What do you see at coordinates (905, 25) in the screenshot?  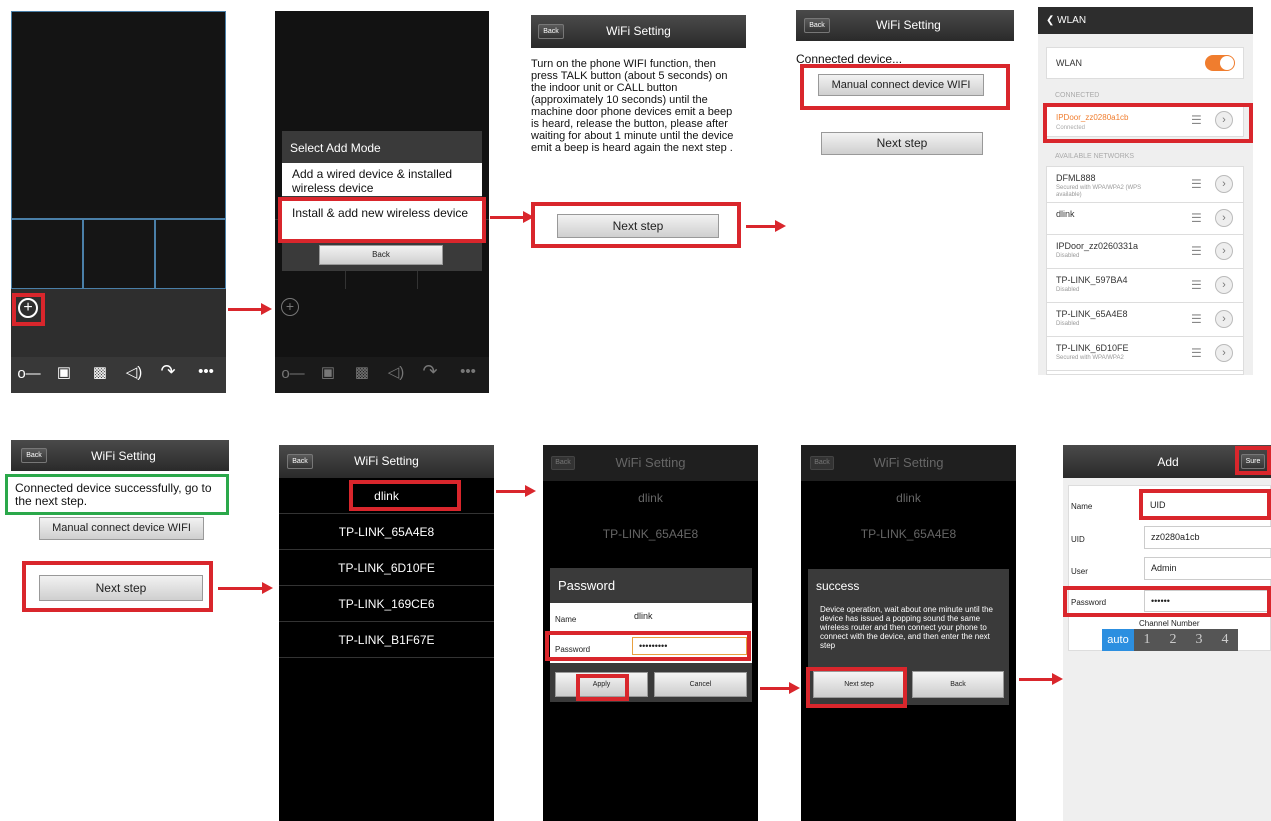 I see `title-bar: Back WiFi Setting` at bounding box center [905, 25].